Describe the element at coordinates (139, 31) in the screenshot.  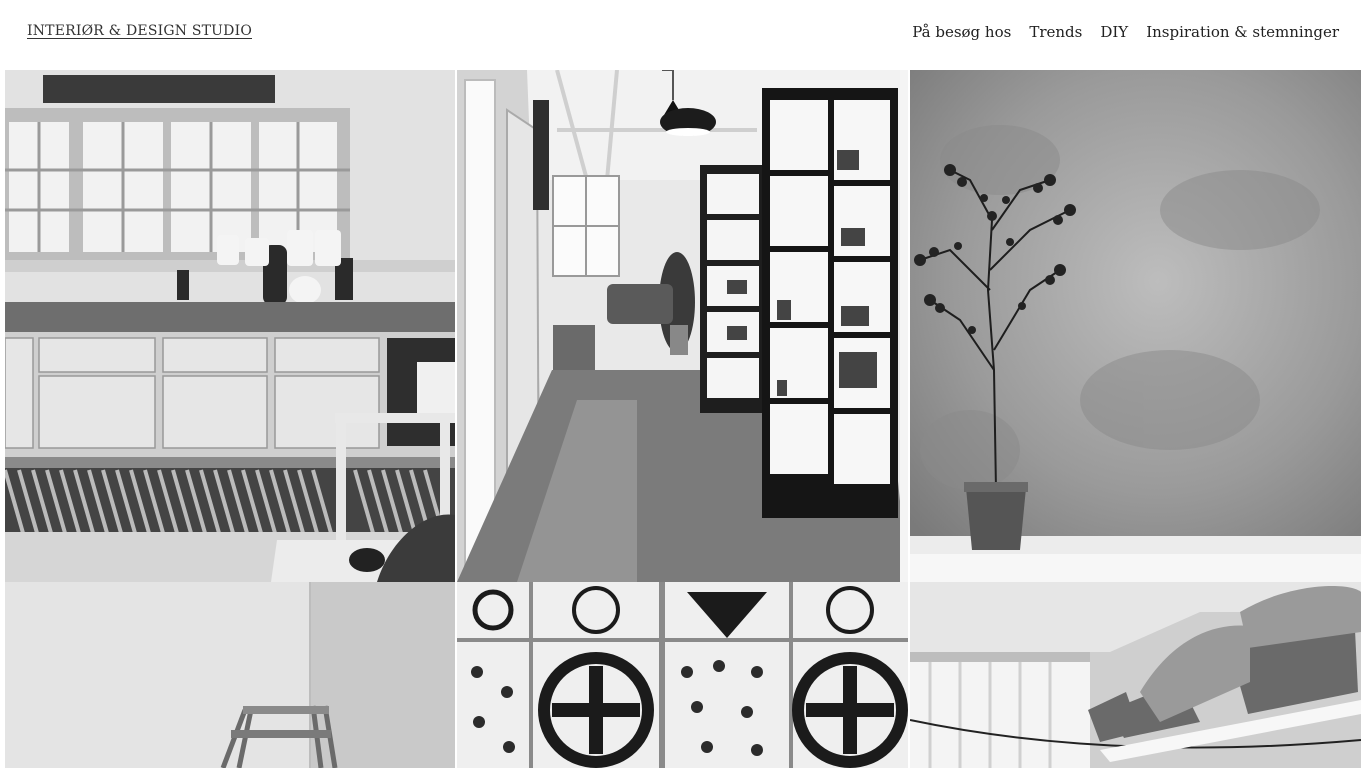
I see `site-logo: INTERIØR & DESIGN STUDIO` at that location.